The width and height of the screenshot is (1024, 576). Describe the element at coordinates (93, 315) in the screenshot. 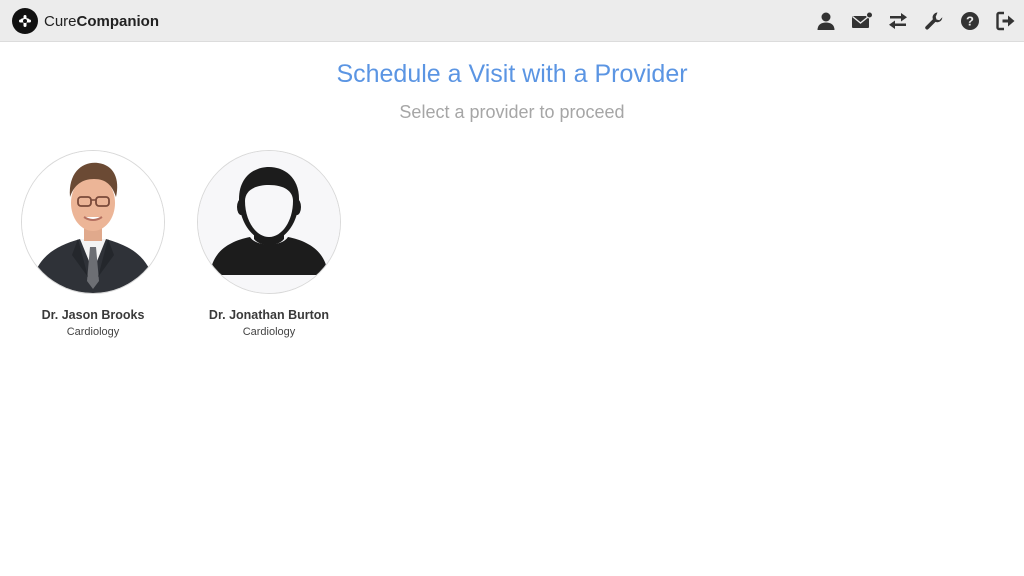

I see `provider-name: Dr. Jason Brooks` at that location.